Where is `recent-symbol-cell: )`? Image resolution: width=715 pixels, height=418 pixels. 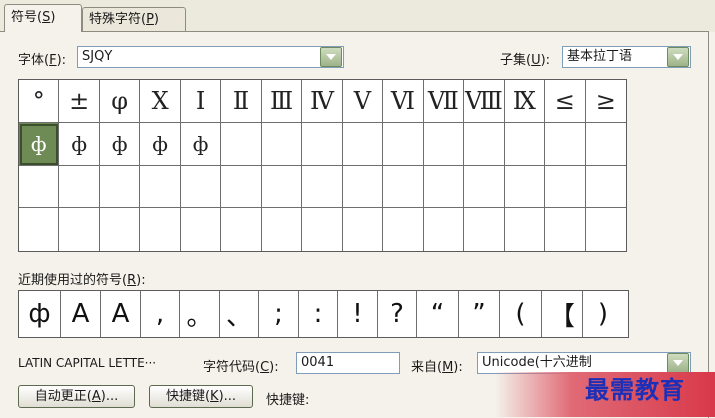
recent-symbol-cell: ) is located at coordinates (603, 314).